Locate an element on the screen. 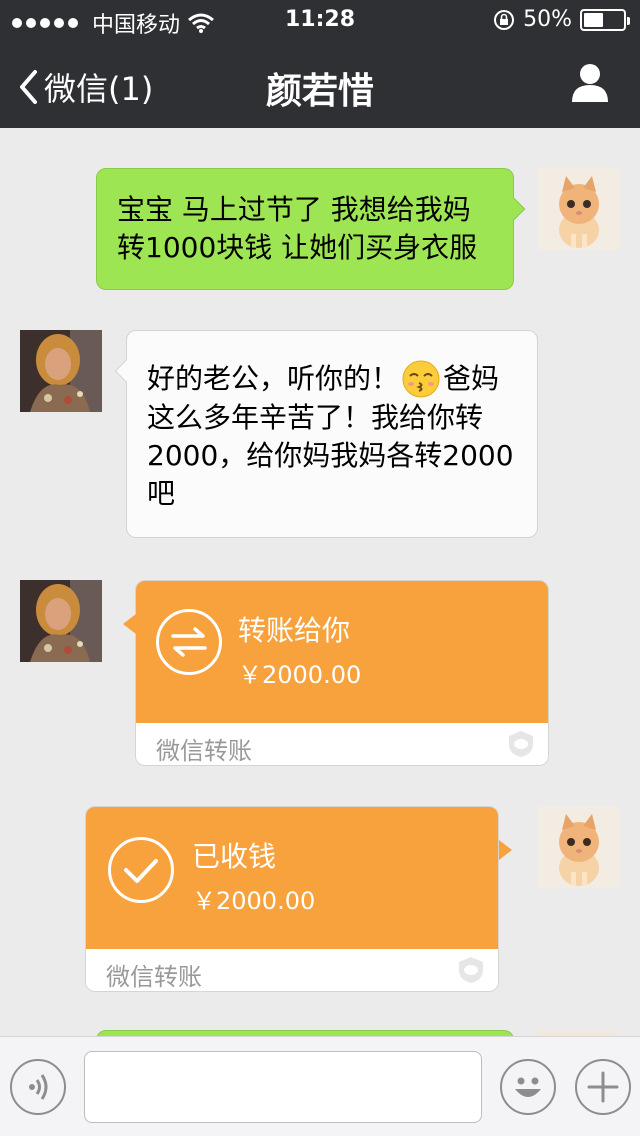 Image resolution: width=640 pixels, height=1136 pixels. top-bar: 中国移动 11:28 50% 微信(1) 颜若惜 is located at coordinates (320, 64).